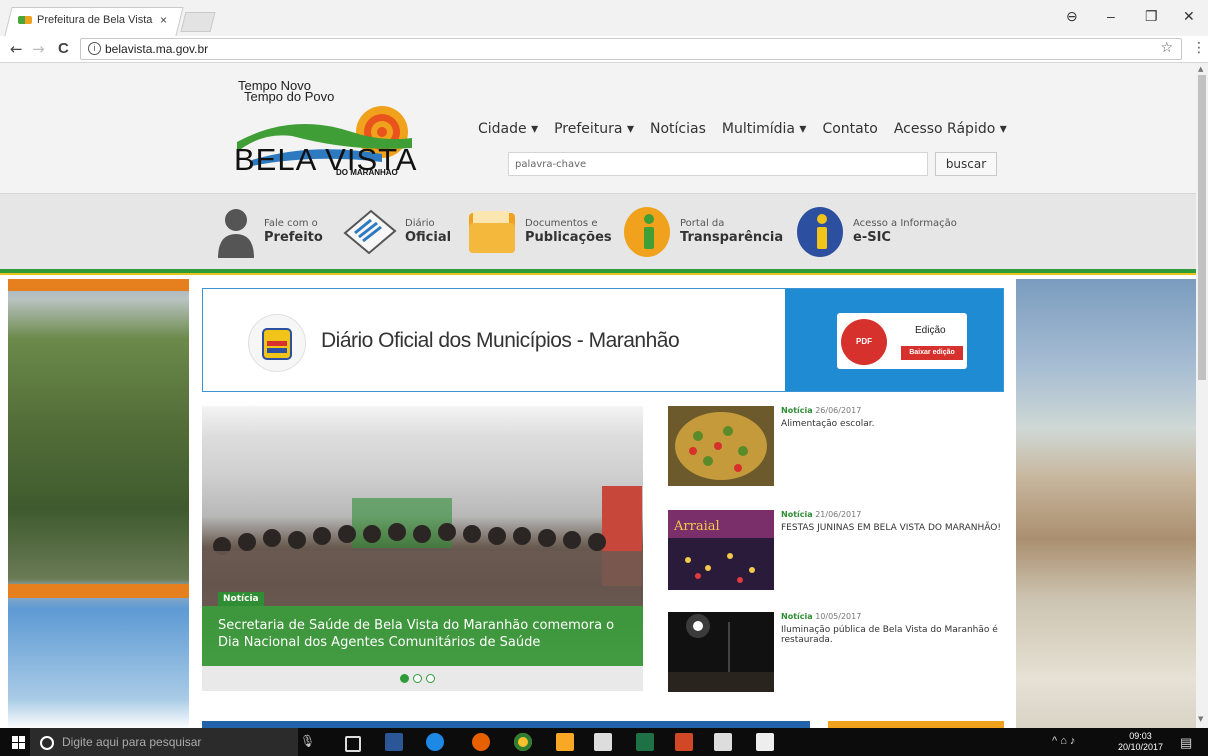 This screenshot has width=1208, height=756. I want to click on restore-icon: ❐, so click(1151, 16).